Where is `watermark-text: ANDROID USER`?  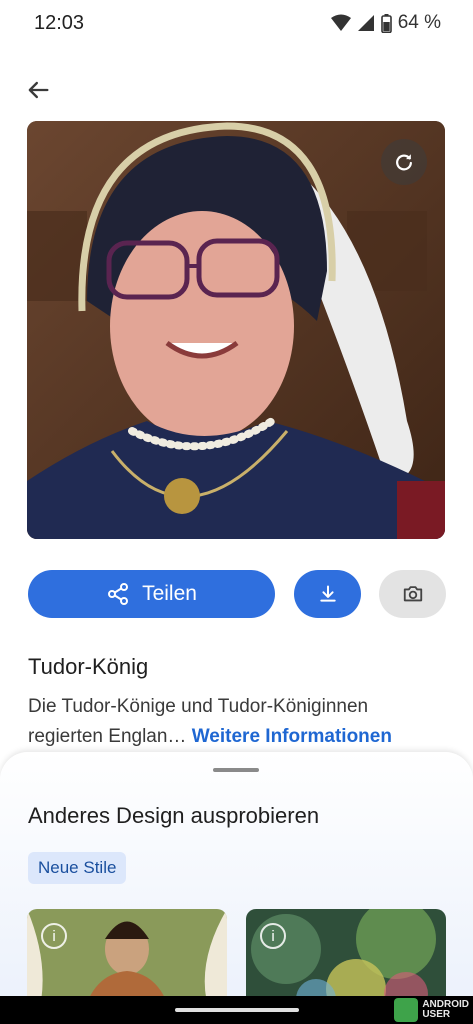
watermark-text: ANDROID USER is located at coordinates (445, 1010).